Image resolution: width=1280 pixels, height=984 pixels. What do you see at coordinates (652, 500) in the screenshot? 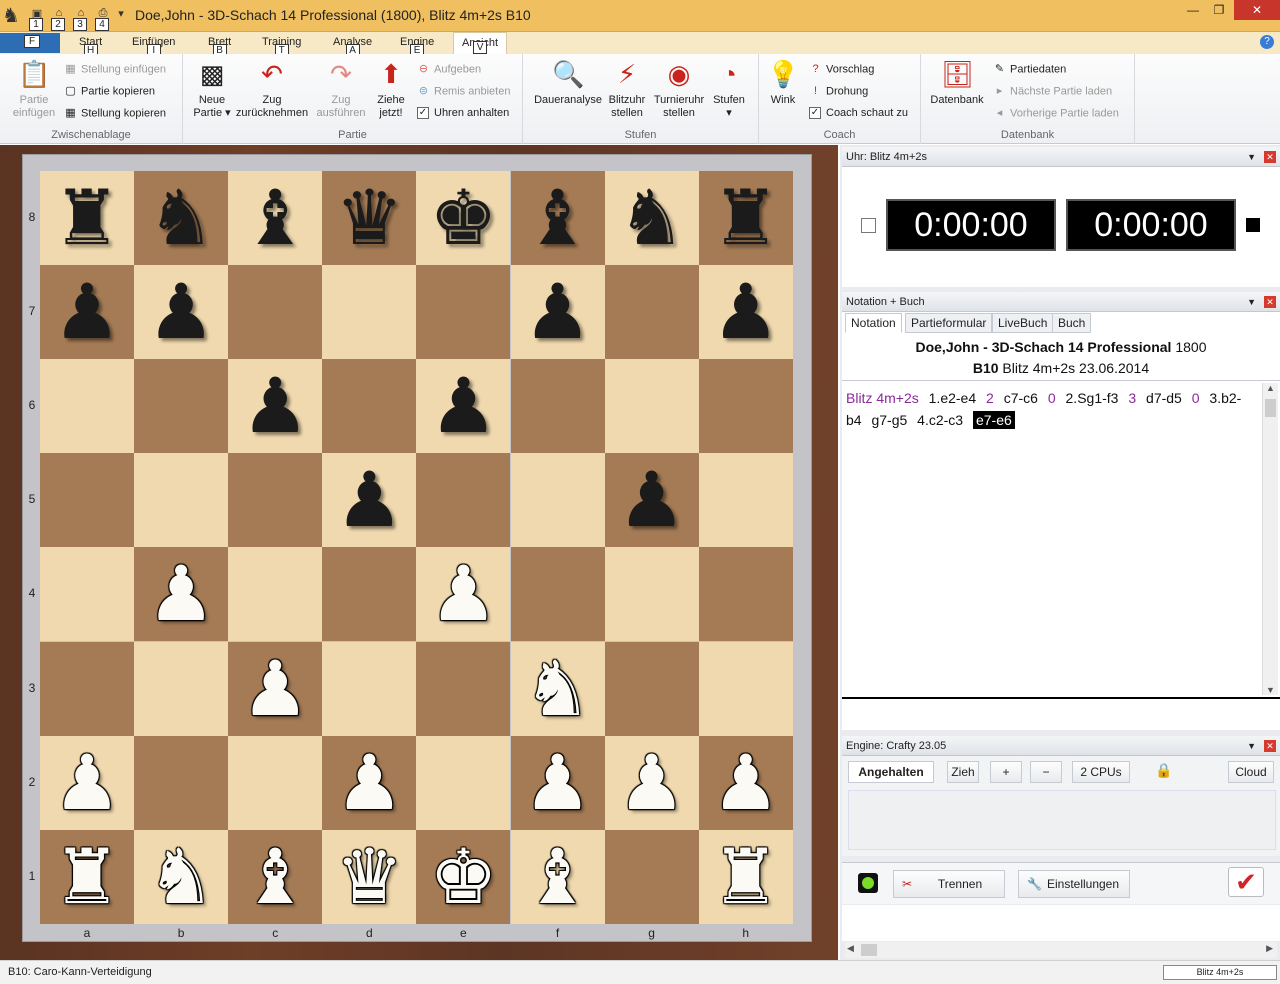
I see `black-pawn-g5: ♟` at bounding box center [652, 500].